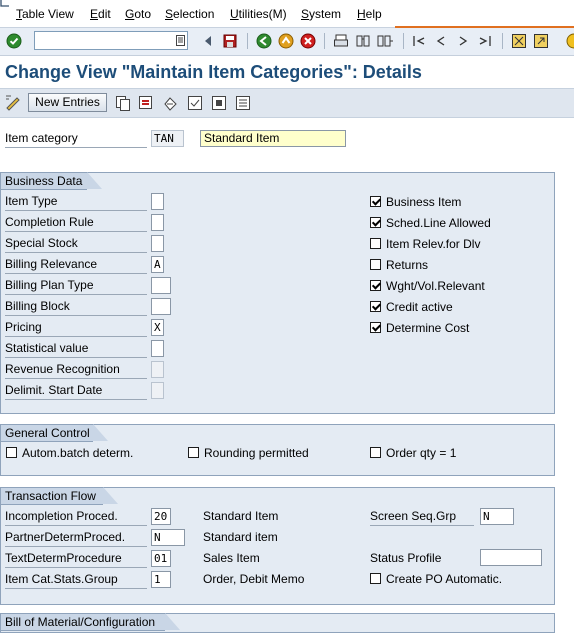  I want to click on create-session-icon, so click(519, 41).